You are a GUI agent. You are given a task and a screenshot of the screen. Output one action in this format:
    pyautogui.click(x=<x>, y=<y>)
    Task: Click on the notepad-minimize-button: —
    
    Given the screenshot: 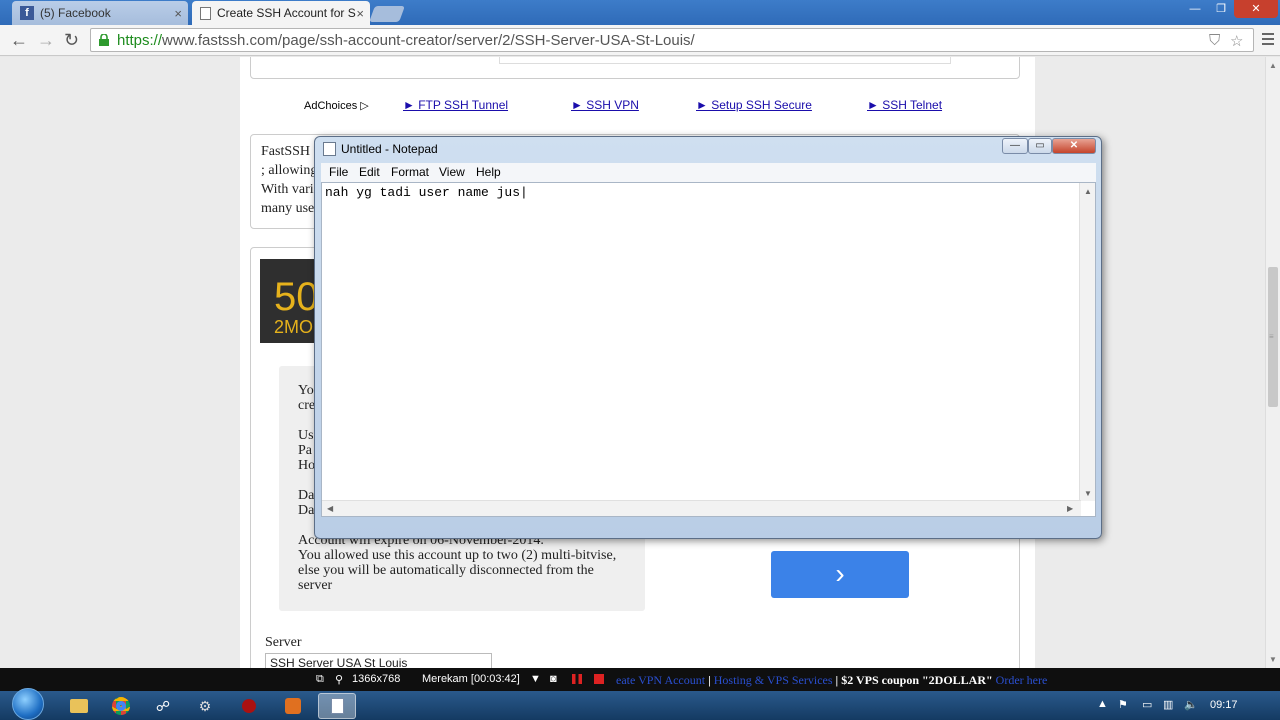 What is the action you would take?
    pyautogui.click(x=1015, y=146)
    